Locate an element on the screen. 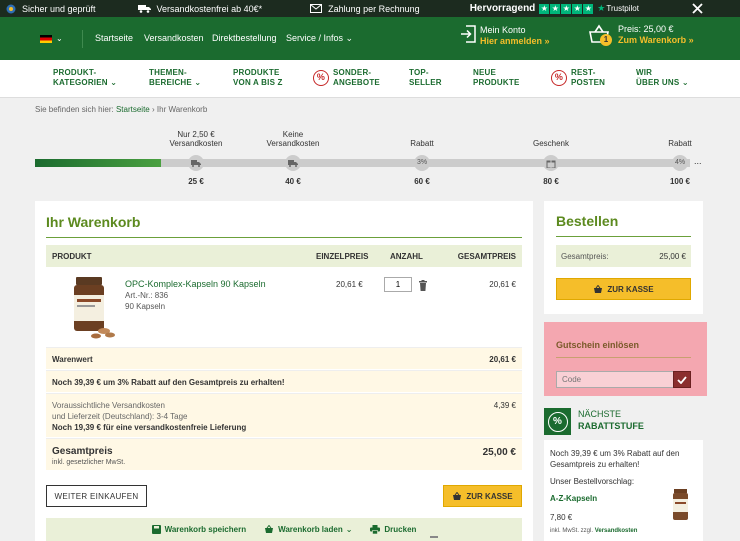 Image resolution: width=740 pixels, height=541 pixels. nav-label: REST- is located at coordinates (583, 72).